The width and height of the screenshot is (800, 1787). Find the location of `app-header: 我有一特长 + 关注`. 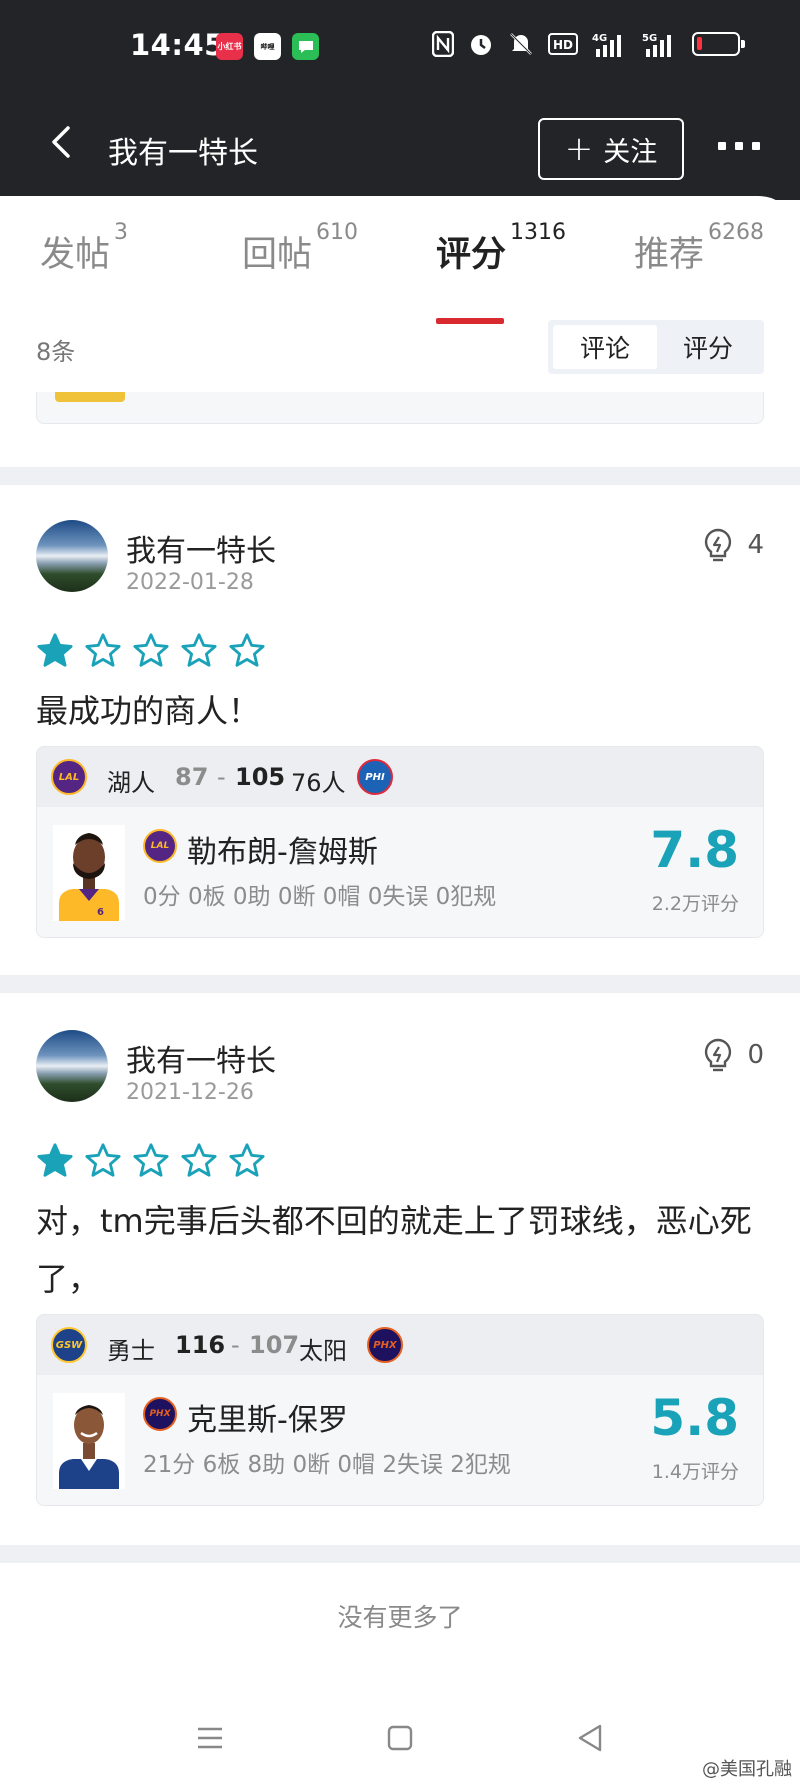

app-header: 我有一特长 + 关注 is located at coordinates (400, 150).